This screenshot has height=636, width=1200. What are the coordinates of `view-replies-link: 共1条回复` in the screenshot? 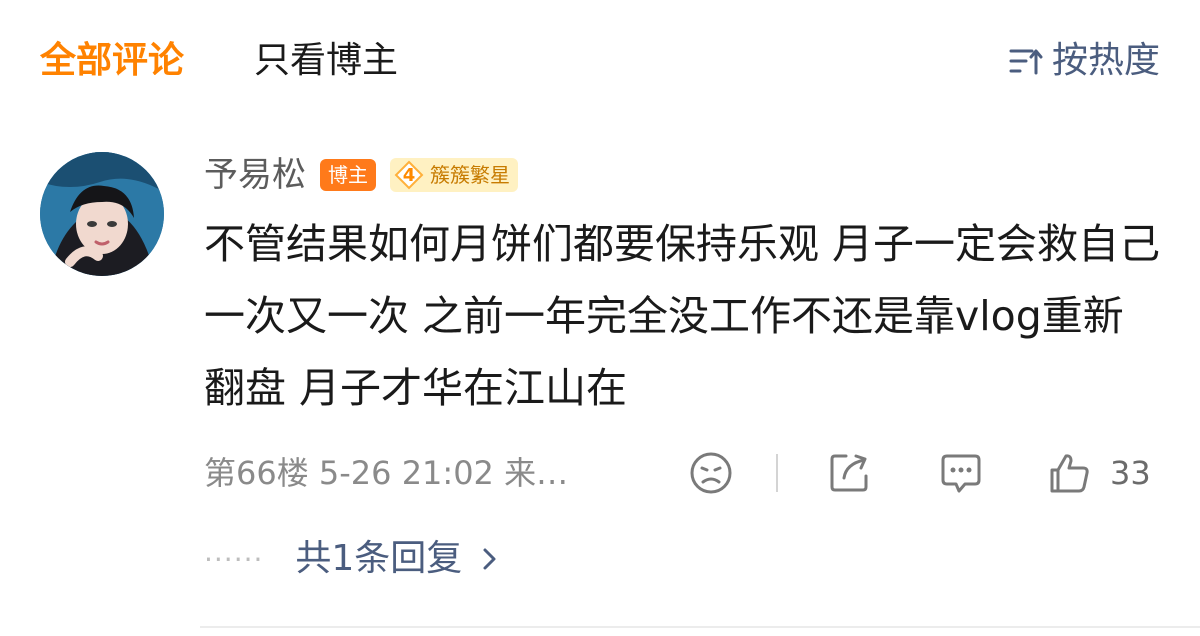 It's located at (399, 559).